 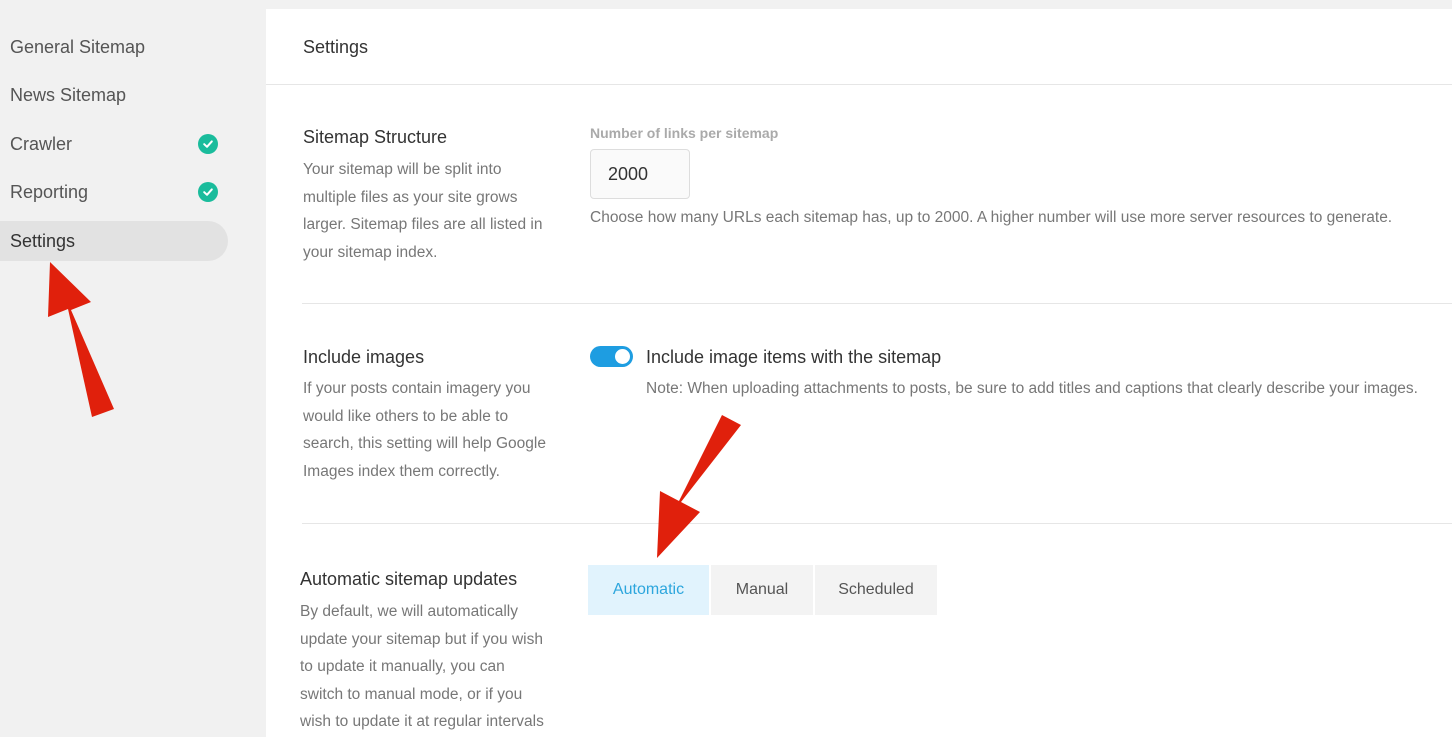 What do you see at coordinates (699, 486) in the screenshot?
I see `red-arrow-automatic` at bounding box center [699, 486].